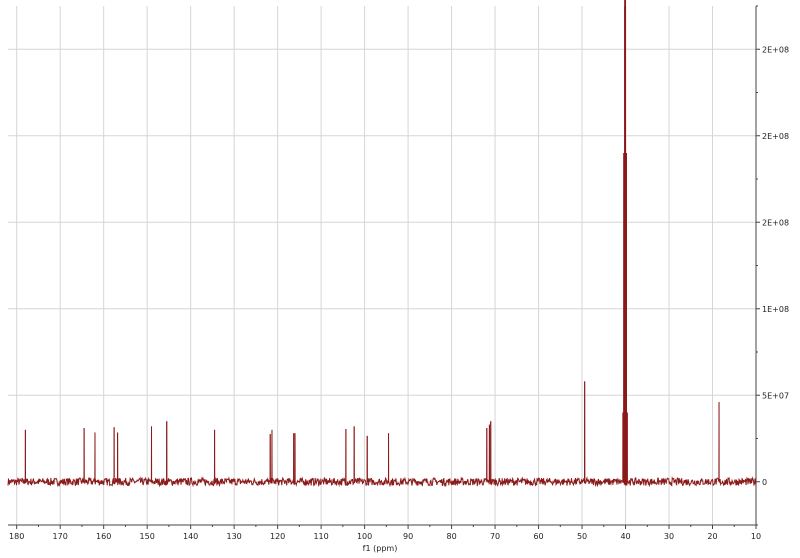 This screenshot has height=558, width=800. Describe the element at coordinates (712, 536) in the screenshot. I see `x-tick-label: 20` at that location.